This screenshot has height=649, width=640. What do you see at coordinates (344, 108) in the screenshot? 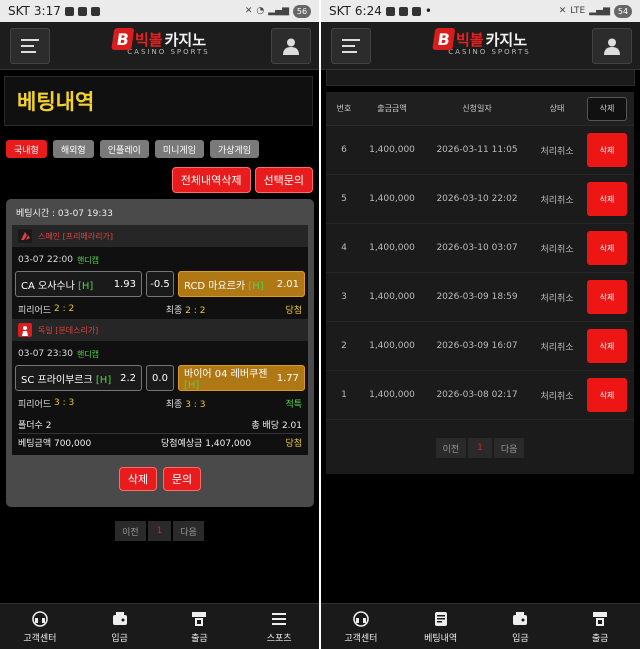
I see `col-number: 번호` at bounding box center [344, 108].